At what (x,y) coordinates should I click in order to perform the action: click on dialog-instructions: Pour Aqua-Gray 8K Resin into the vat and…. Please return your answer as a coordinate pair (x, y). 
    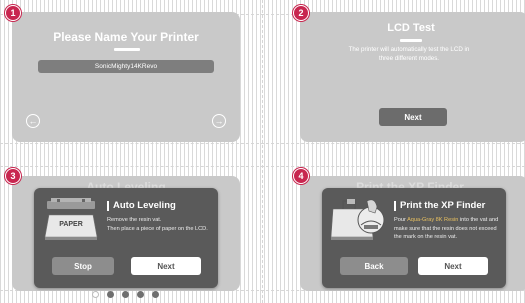
    Looking at the image, I should click on (446, 229).